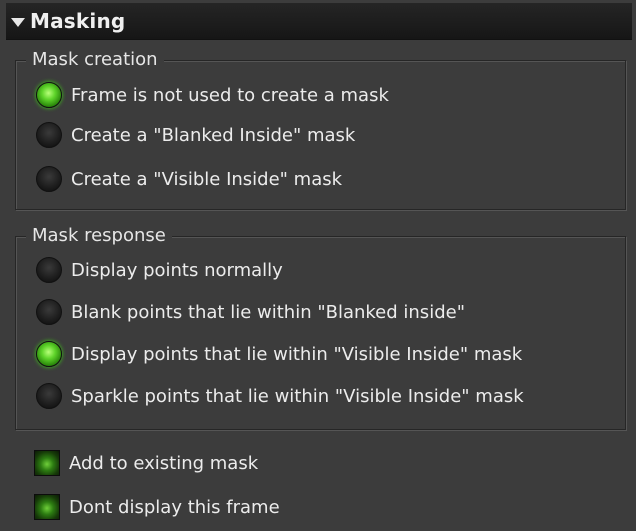 This screenshot has height=531, width=636. I want to click on masking-section-header: Masking, so click(319, 21).